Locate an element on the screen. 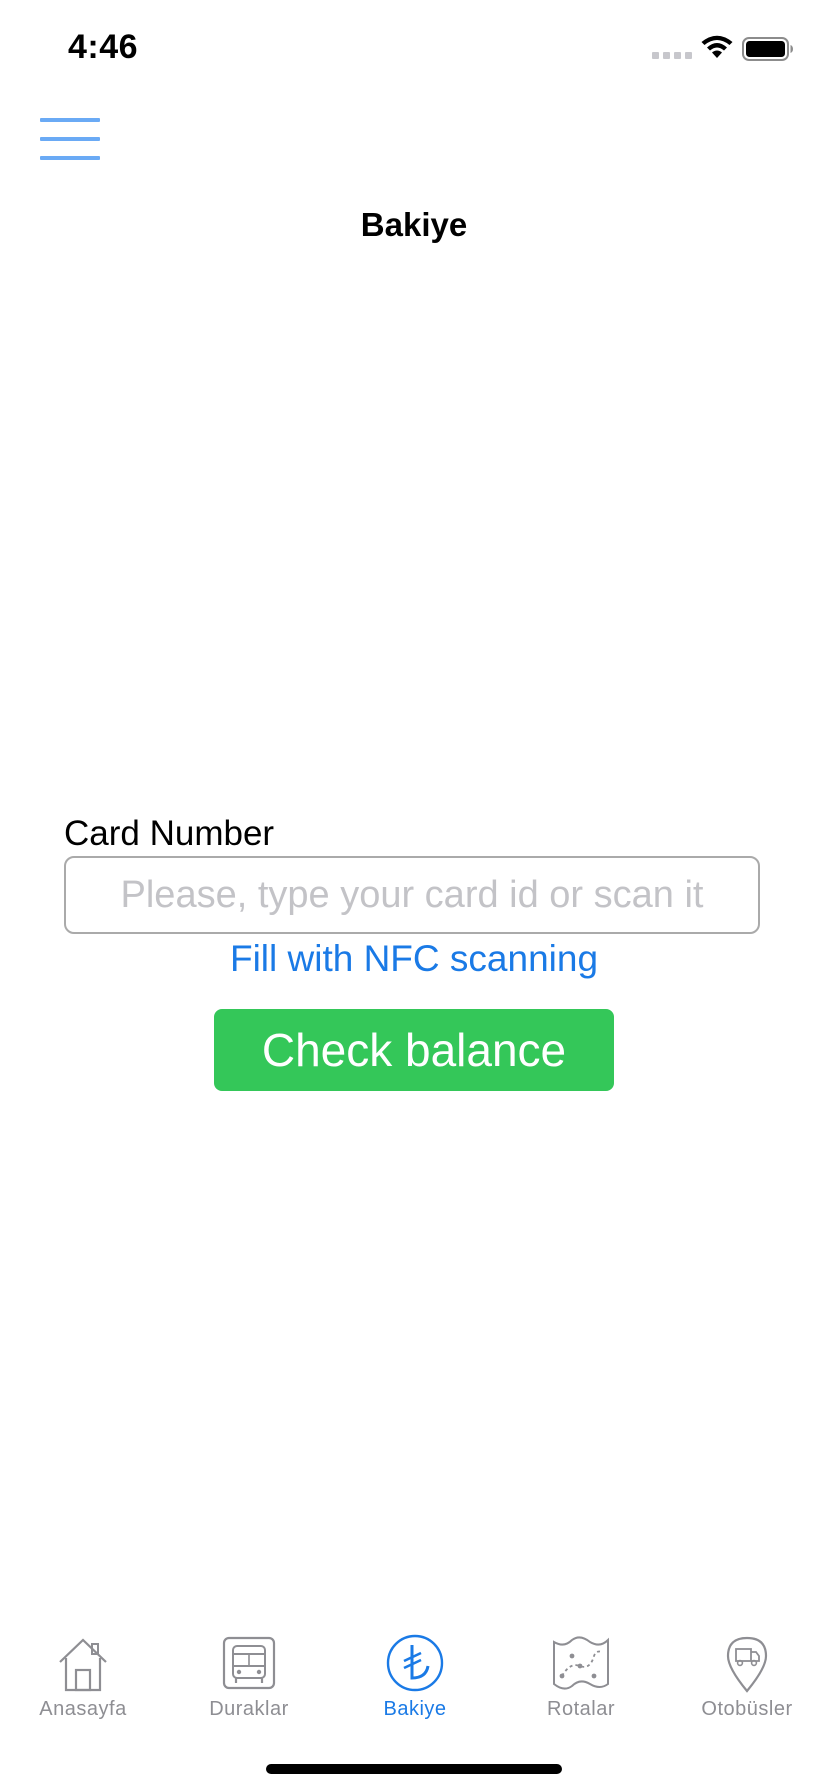 The image size is (828, 1792). tab-rotalar: Rotalar is located at coordinates (581, 1675).